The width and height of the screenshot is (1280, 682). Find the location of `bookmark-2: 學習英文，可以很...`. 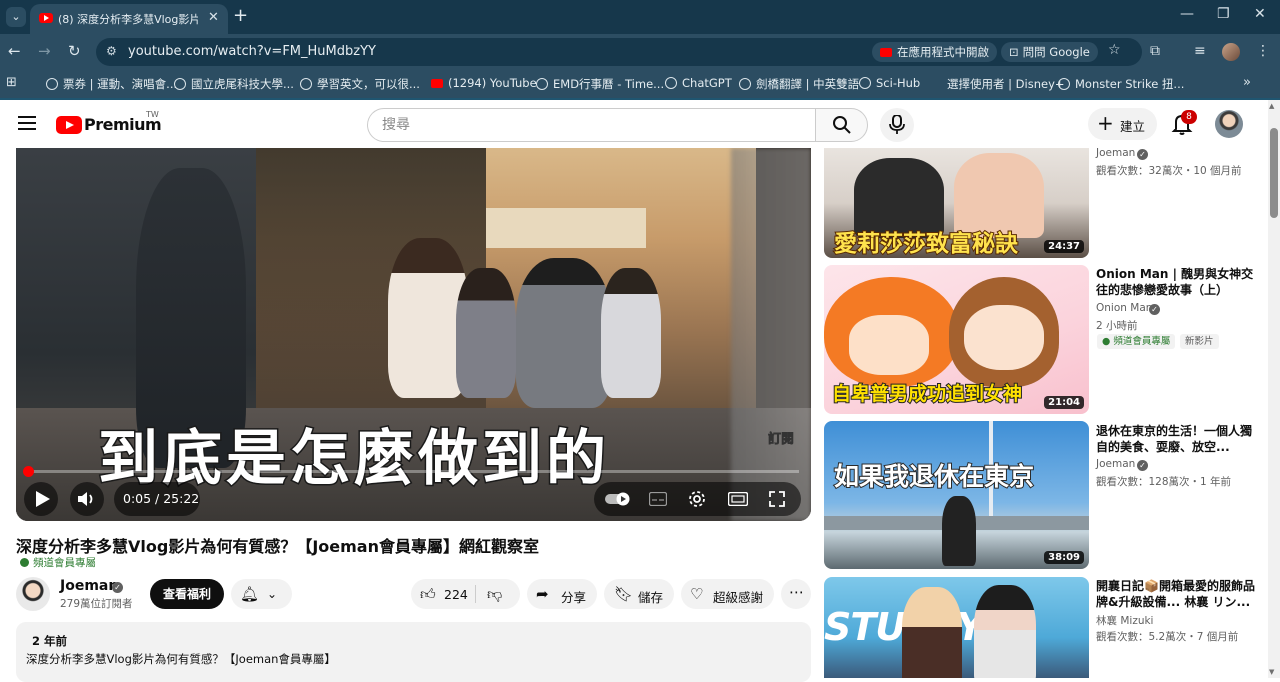

bookmark-2: 學習英文，可以很... is located at coordinates (360, 84).